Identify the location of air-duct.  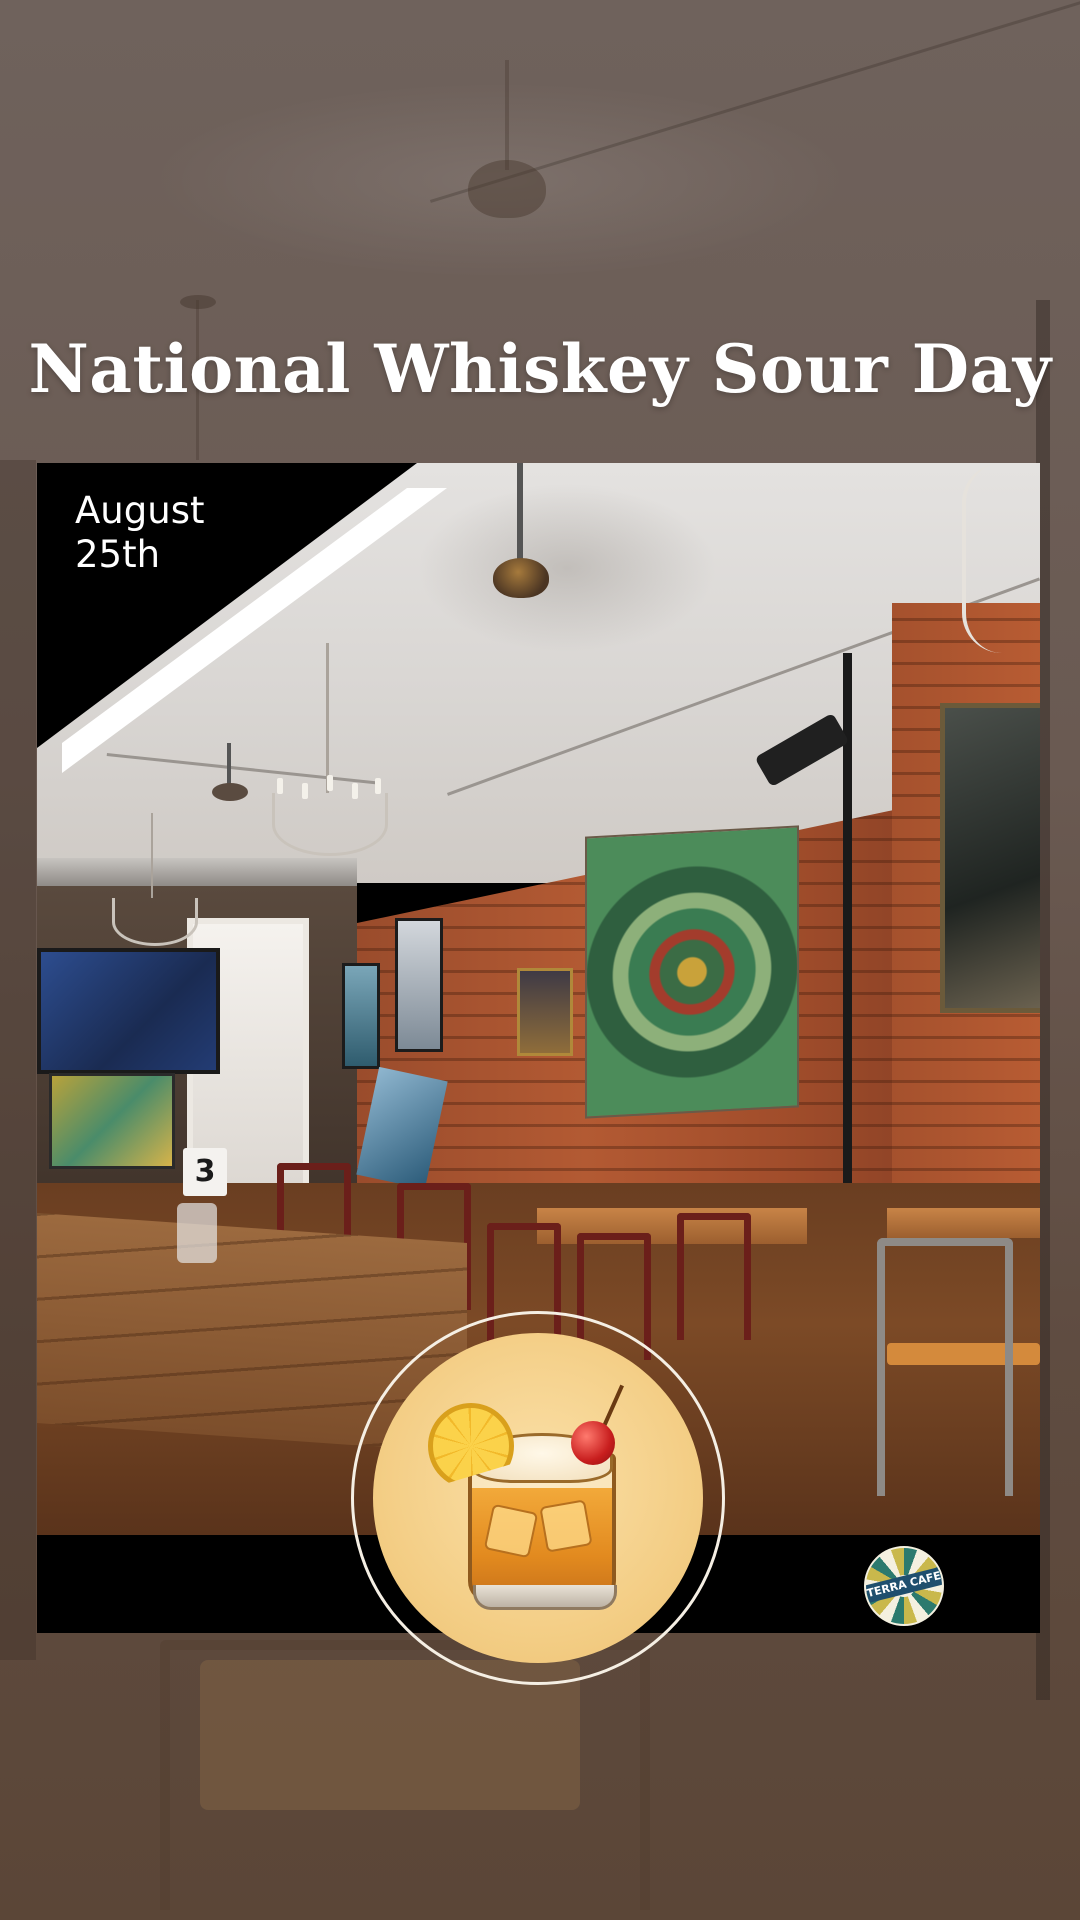
(197, 872).